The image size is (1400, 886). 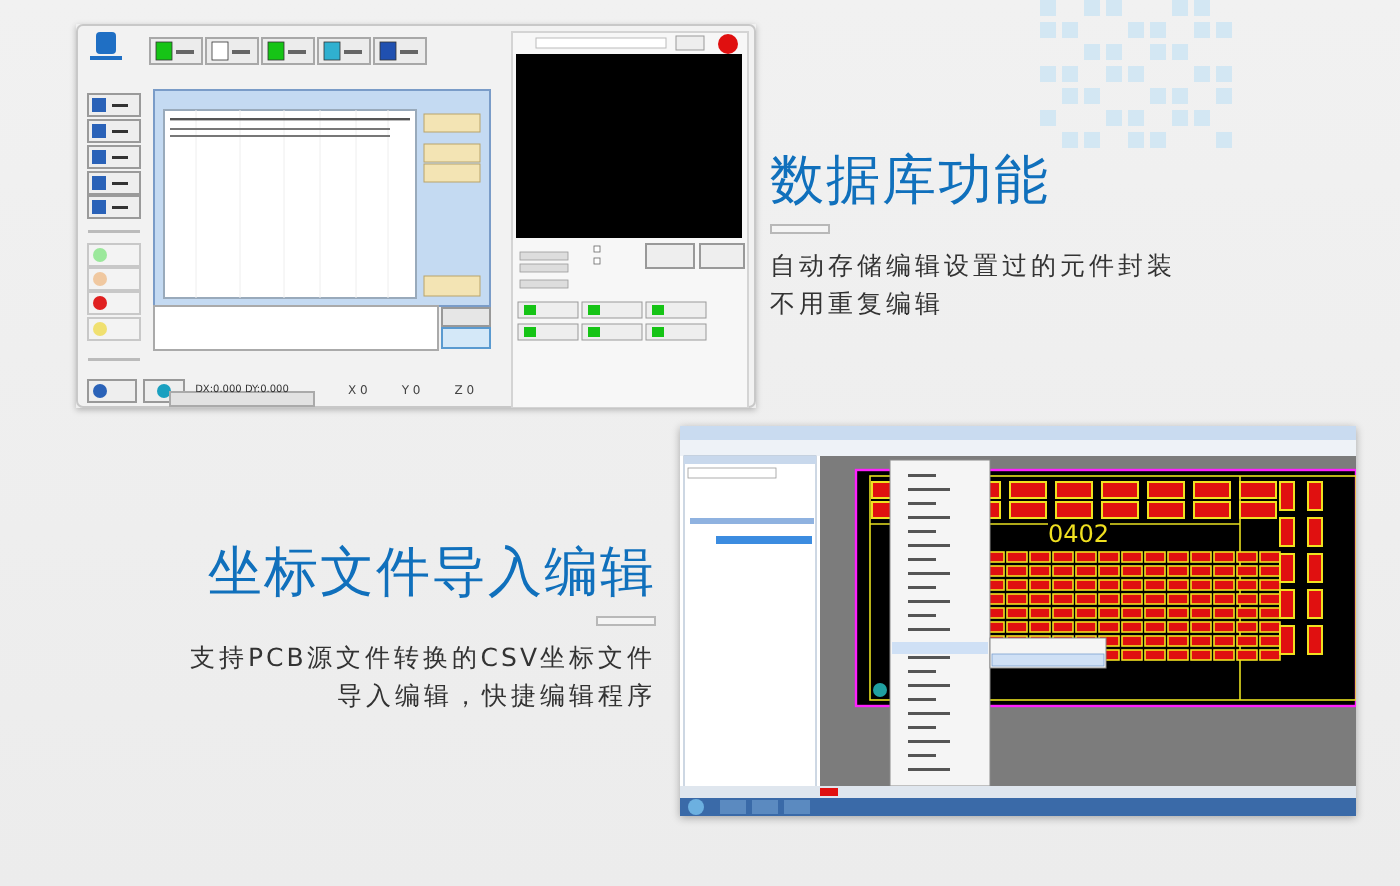 I want to click on feature-description: 自动存储编辑设置过的元件封装 不用重复编辑, so click(x=973, y=285).